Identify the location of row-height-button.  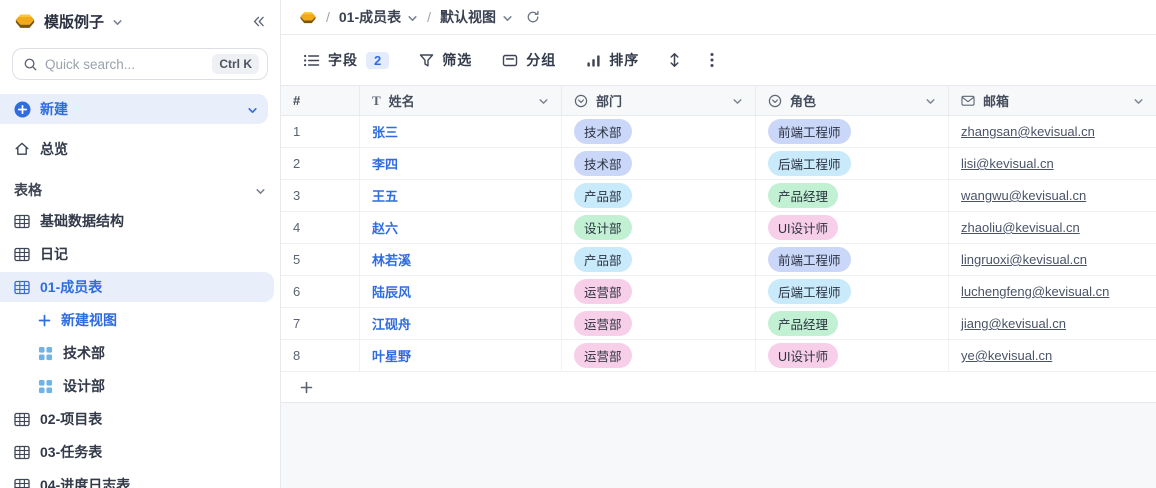
(674, 60).